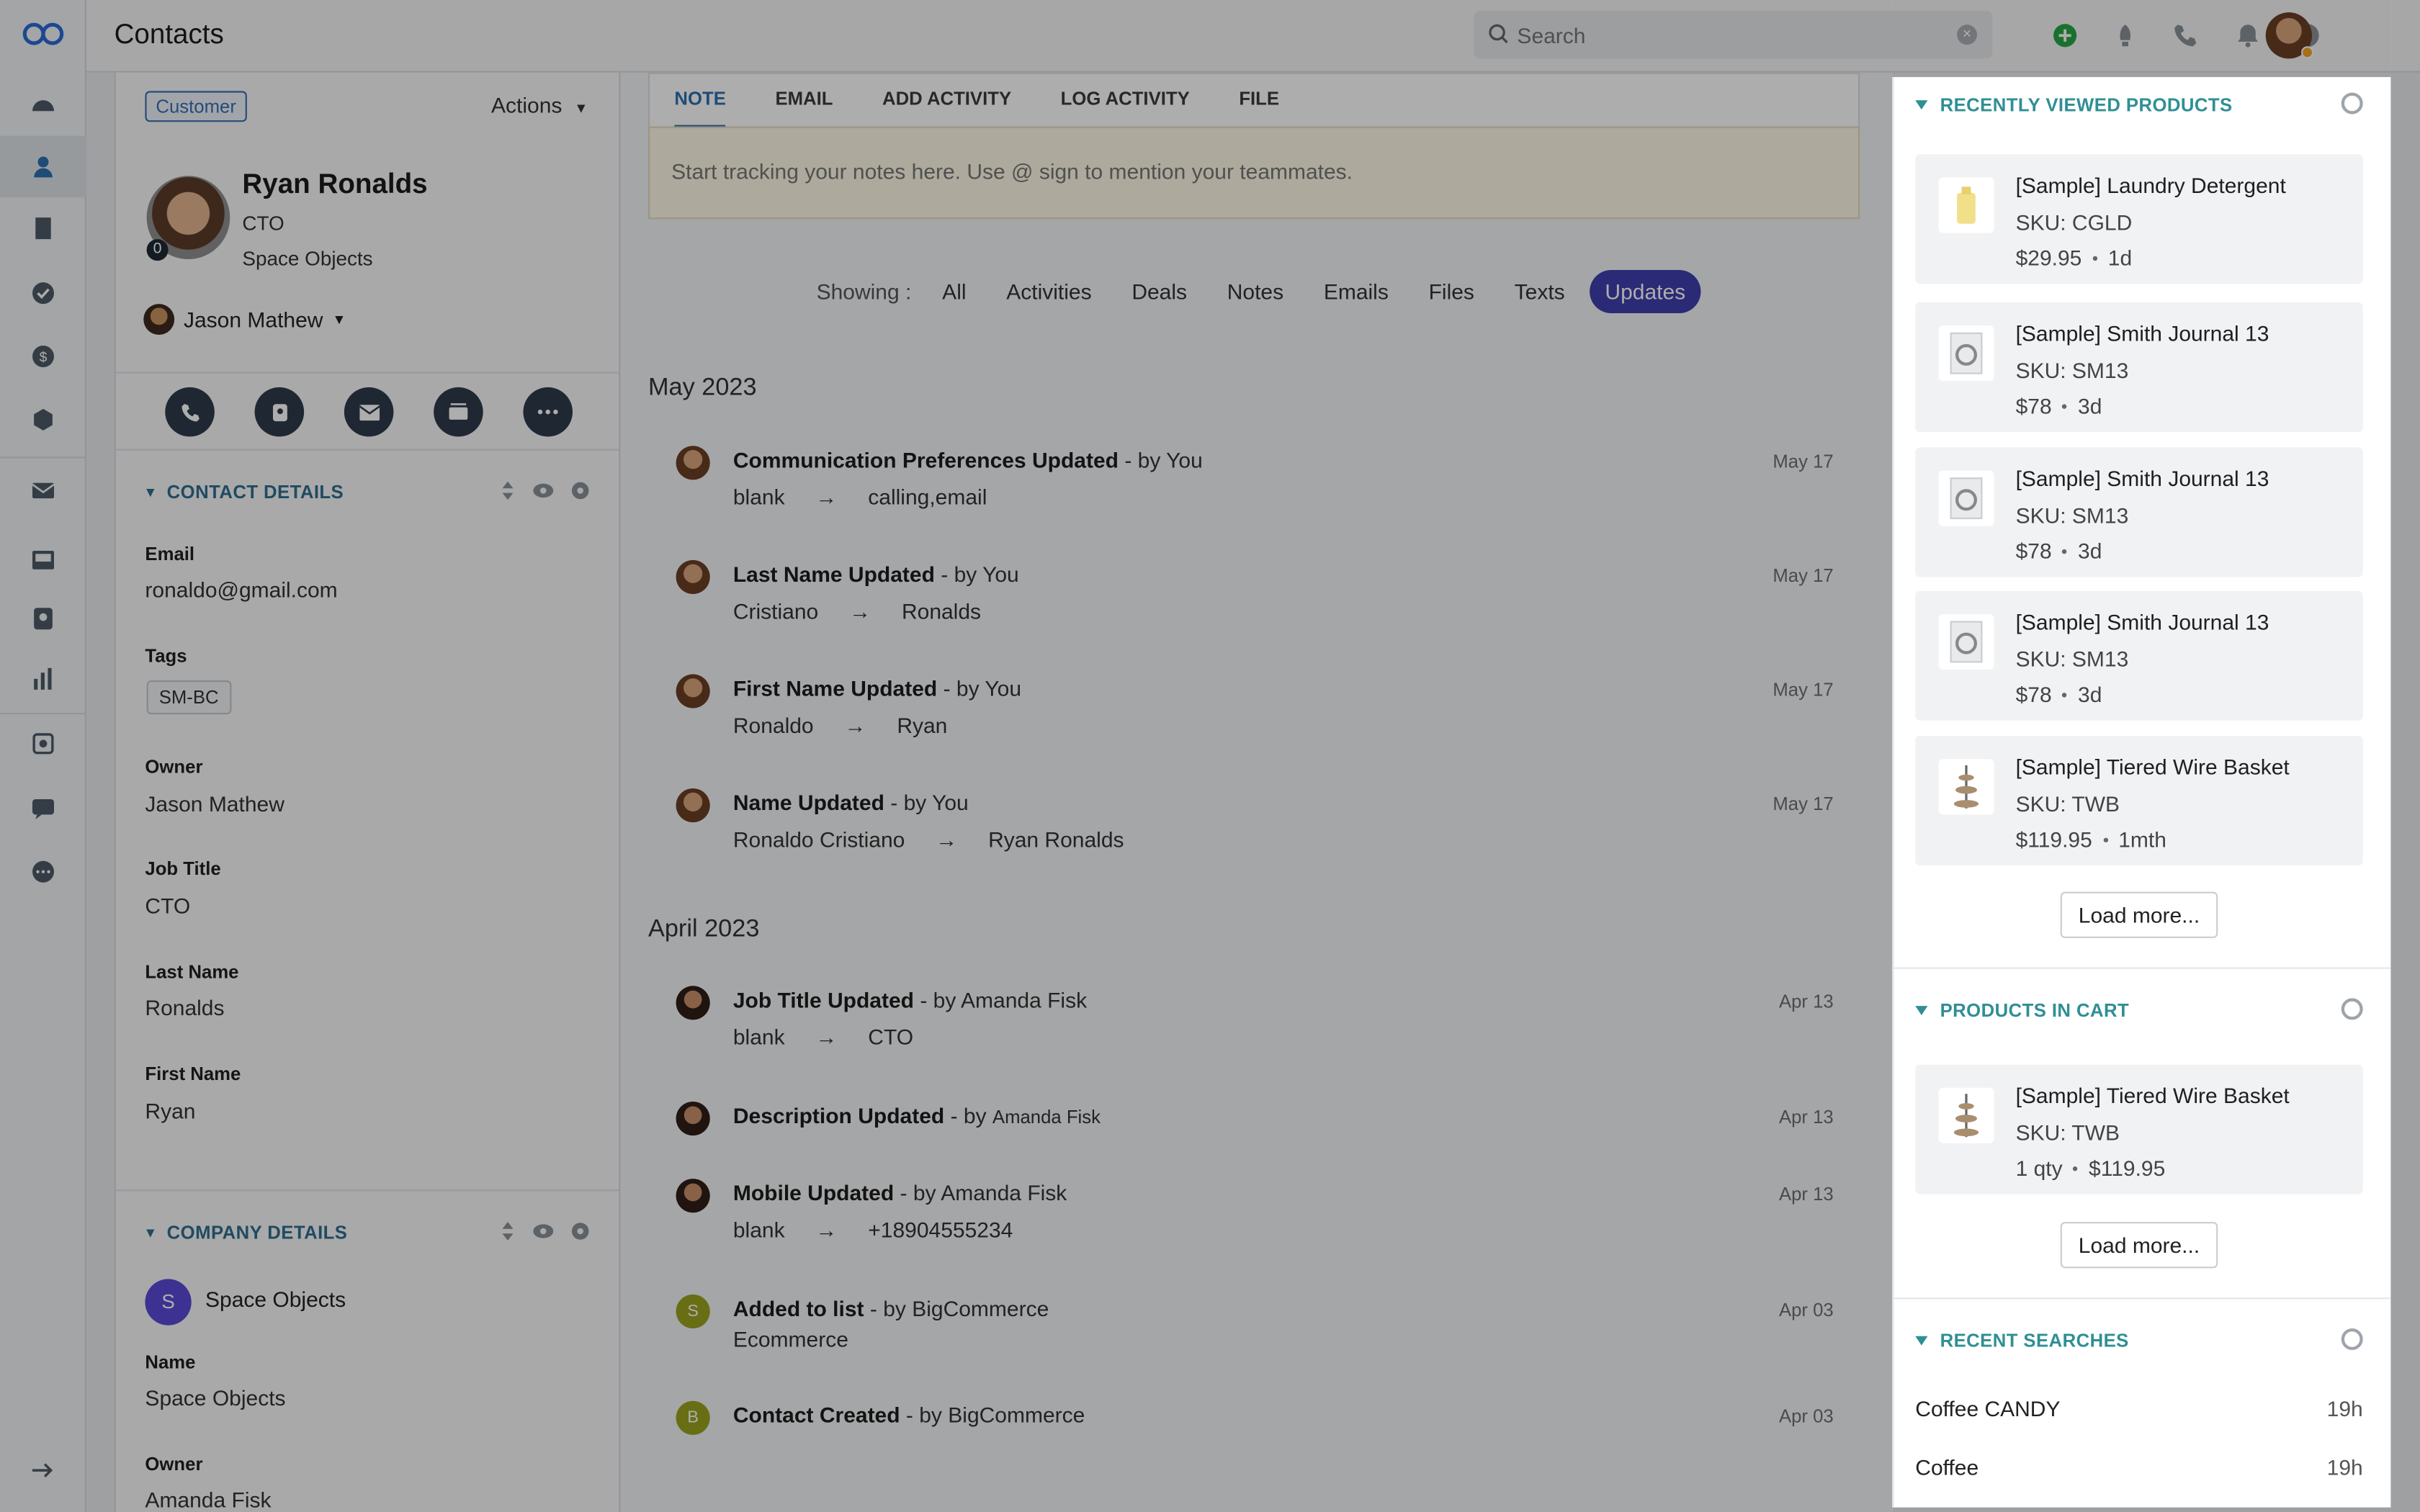 Image resolution: width=2420 pixels, height=1512 pixels. What do you see at coordinates (1499, 34) in the screenshot?
I see `search-icon` at bounding box center [1499, 34].